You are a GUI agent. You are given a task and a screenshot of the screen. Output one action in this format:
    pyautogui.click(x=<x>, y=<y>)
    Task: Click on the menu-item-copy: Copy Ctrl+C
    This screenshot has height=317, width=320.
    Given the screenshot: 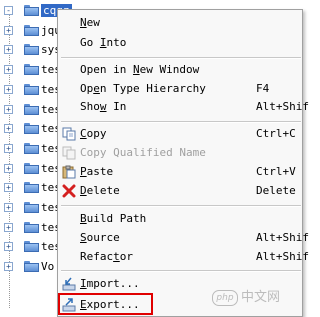 What is the action you would take?
    pyautogui.click(x=181, y=134)
    